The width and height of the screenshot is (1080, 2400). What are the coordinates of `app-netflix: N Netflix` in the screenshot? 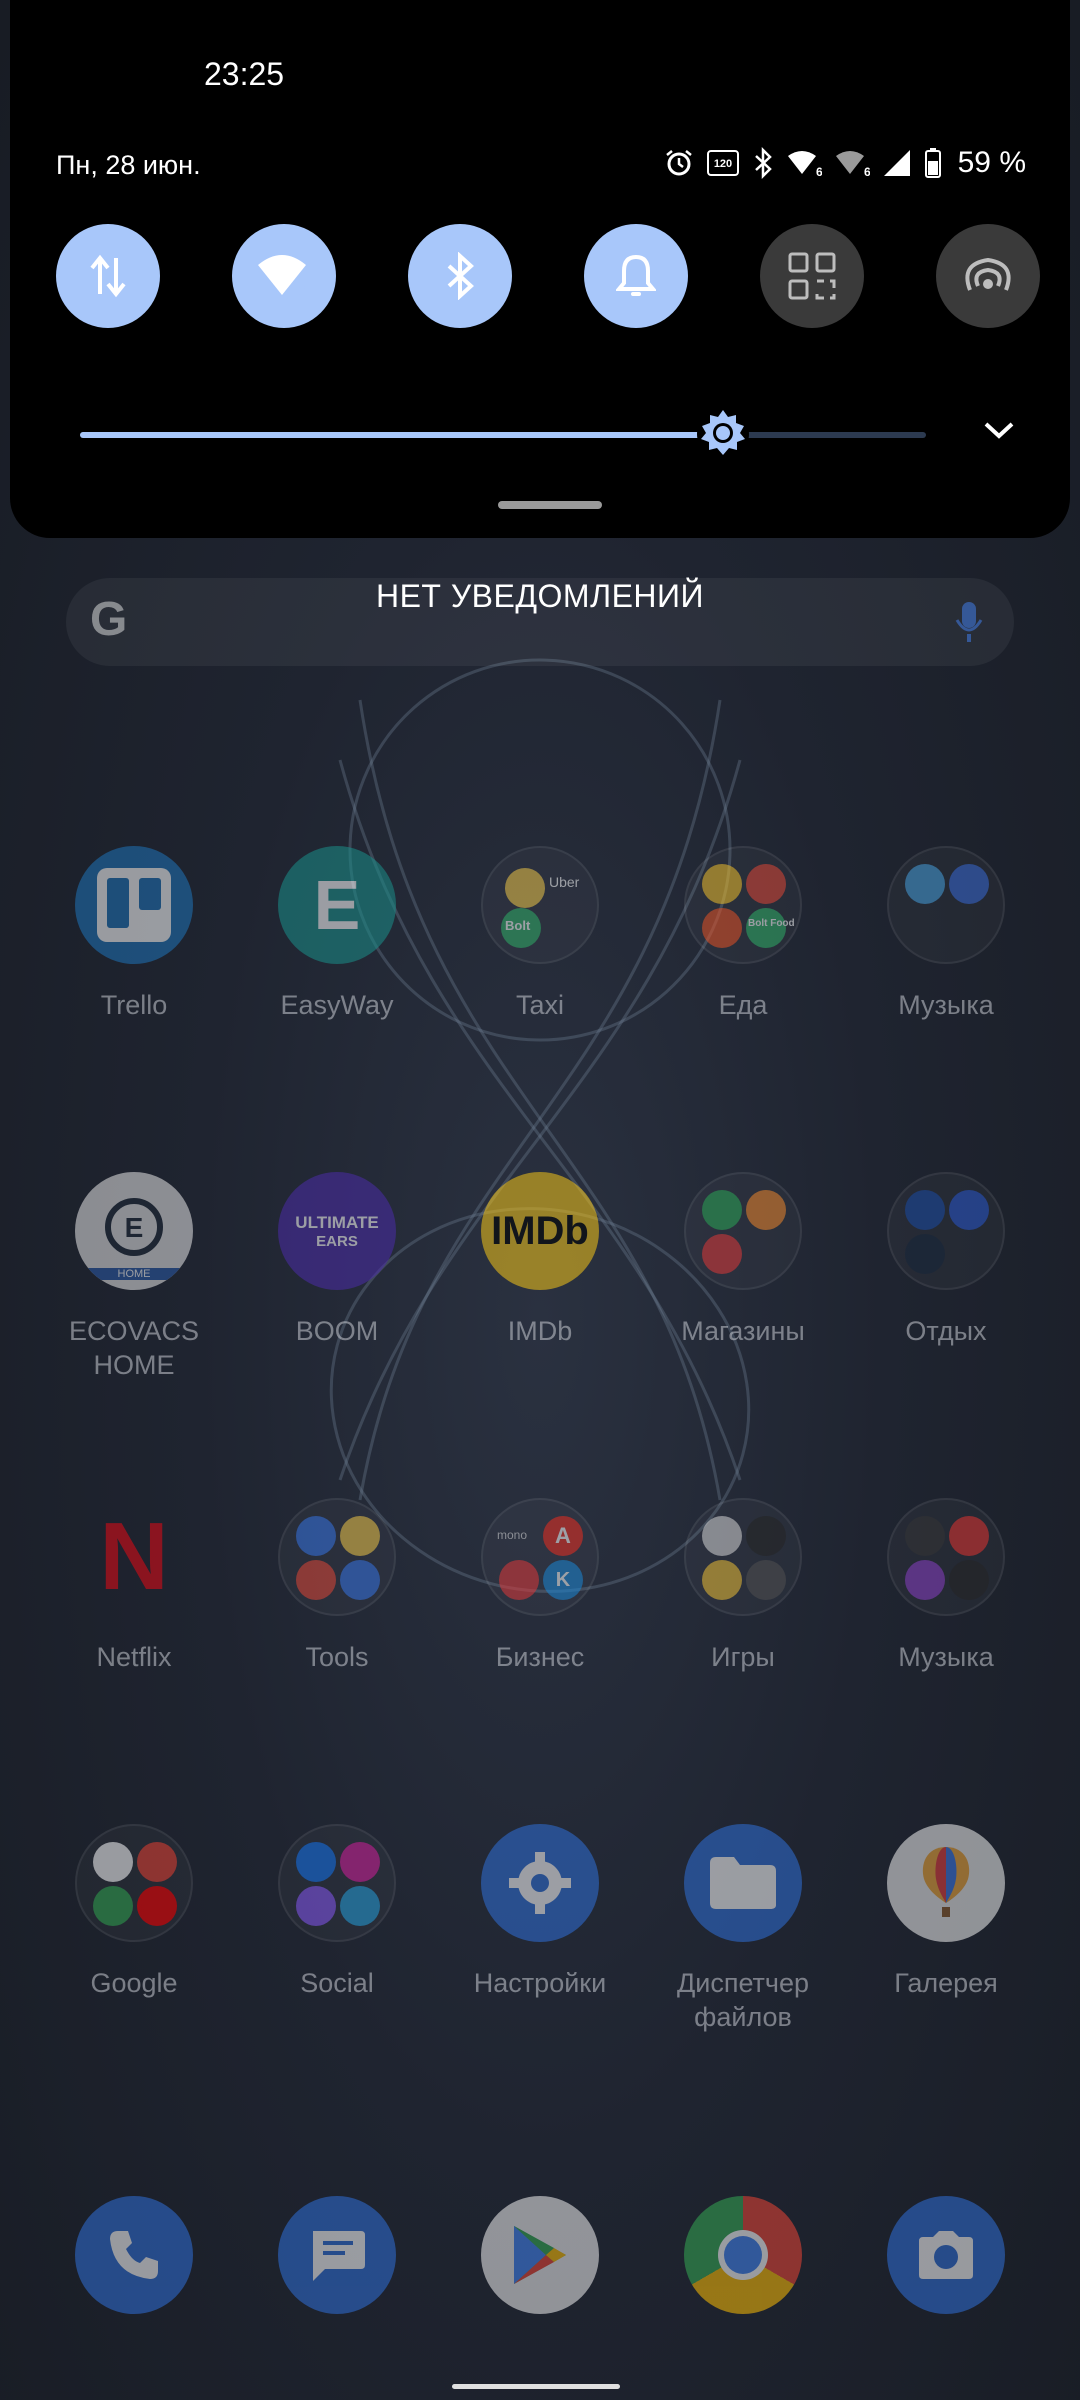 It's located at (134, 1586).